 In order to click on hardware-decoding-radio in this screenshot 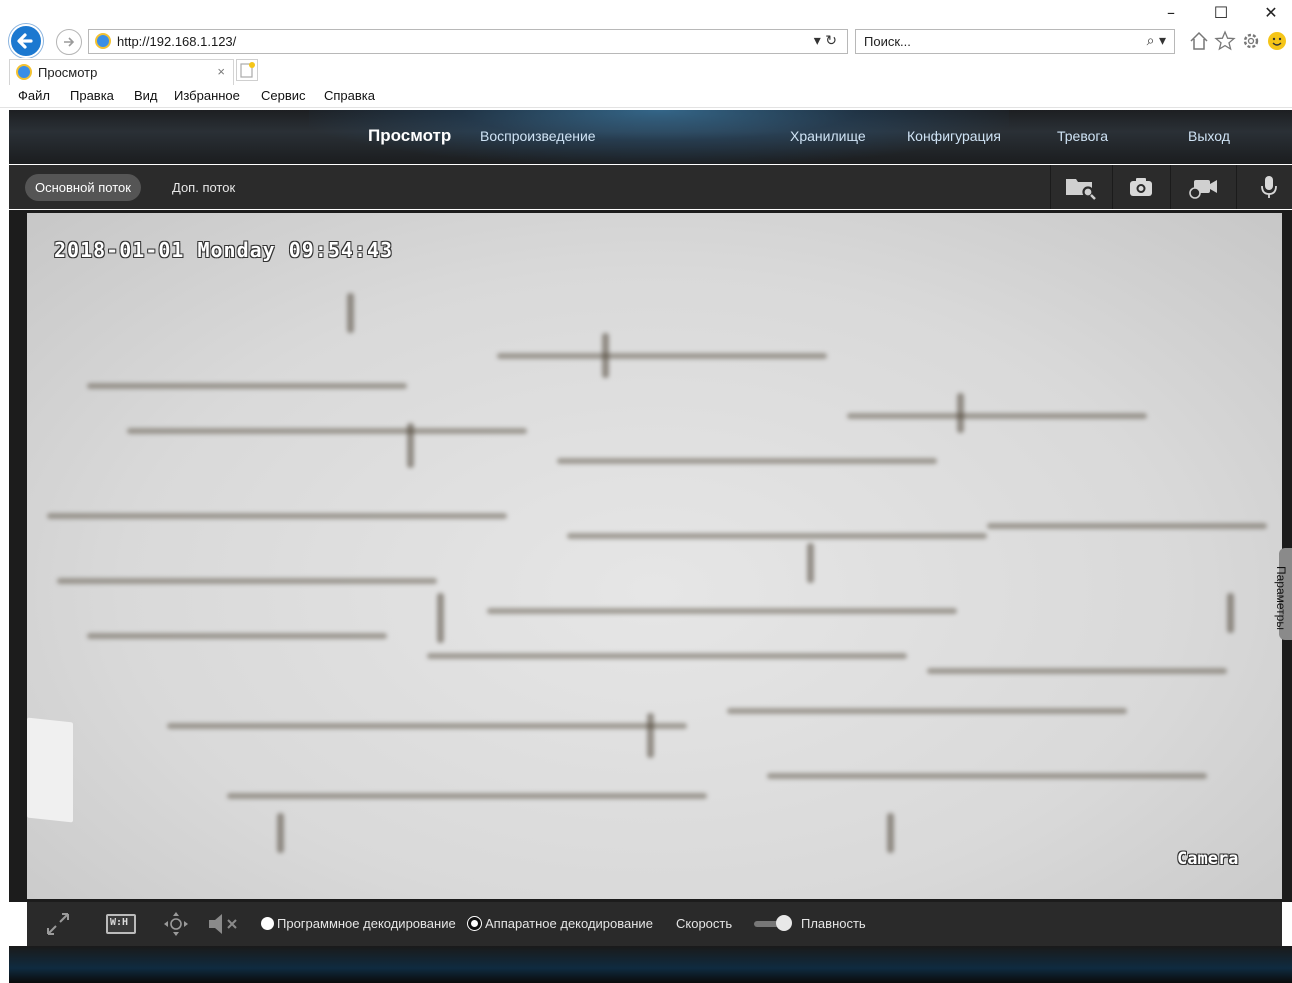, I will do `click(474, 923)`.